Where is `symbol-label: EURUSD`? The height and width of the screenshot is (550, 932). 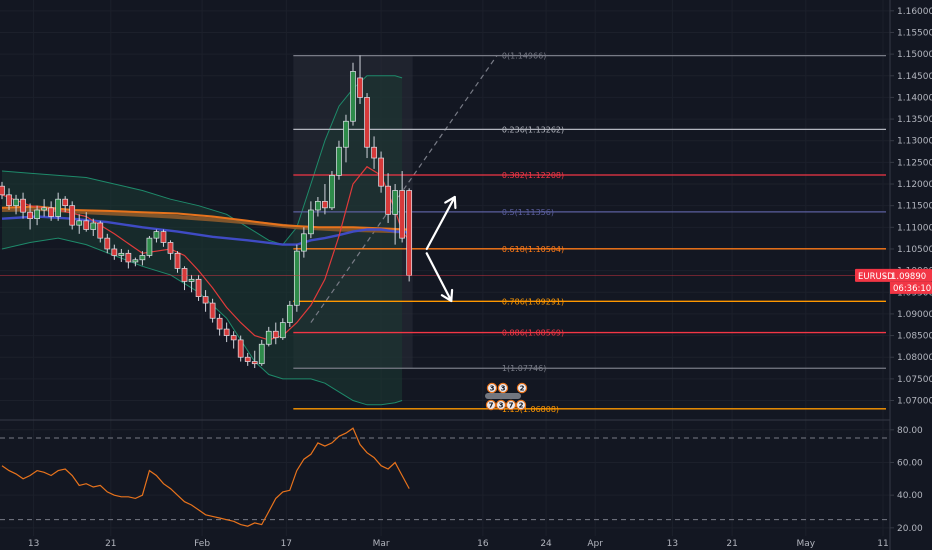
symbol-label: EURUSD is located at coordinates (876, 277).